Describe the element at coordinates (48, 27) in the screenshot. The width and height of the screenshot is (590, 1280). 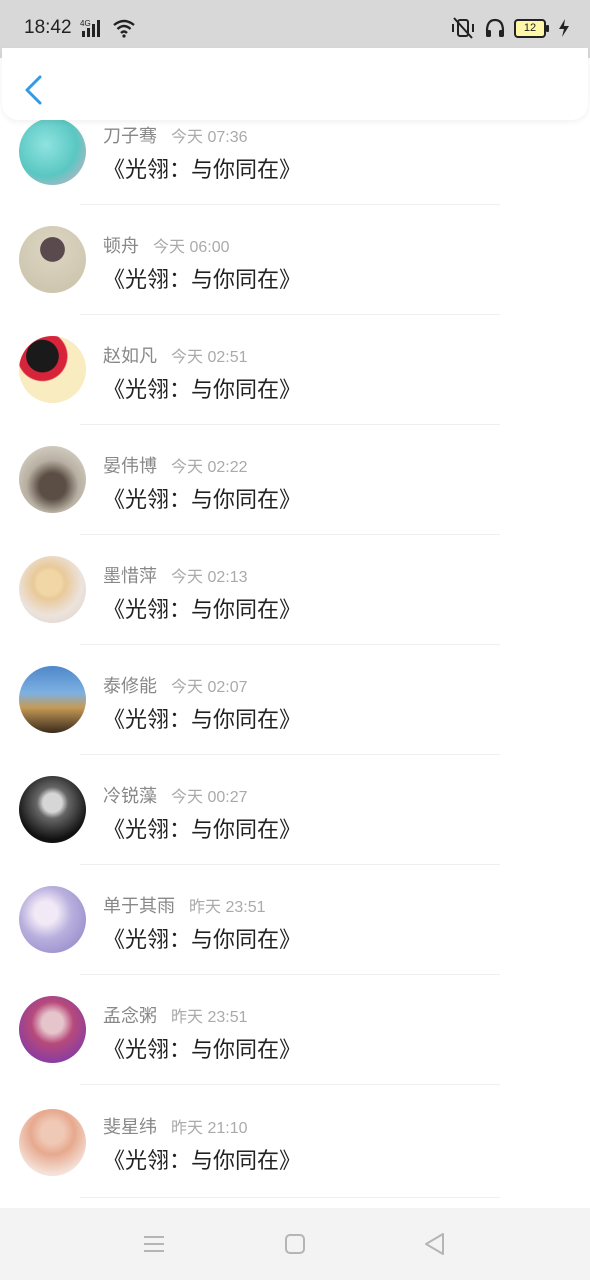
I see `status-time: 18:42` at that location.